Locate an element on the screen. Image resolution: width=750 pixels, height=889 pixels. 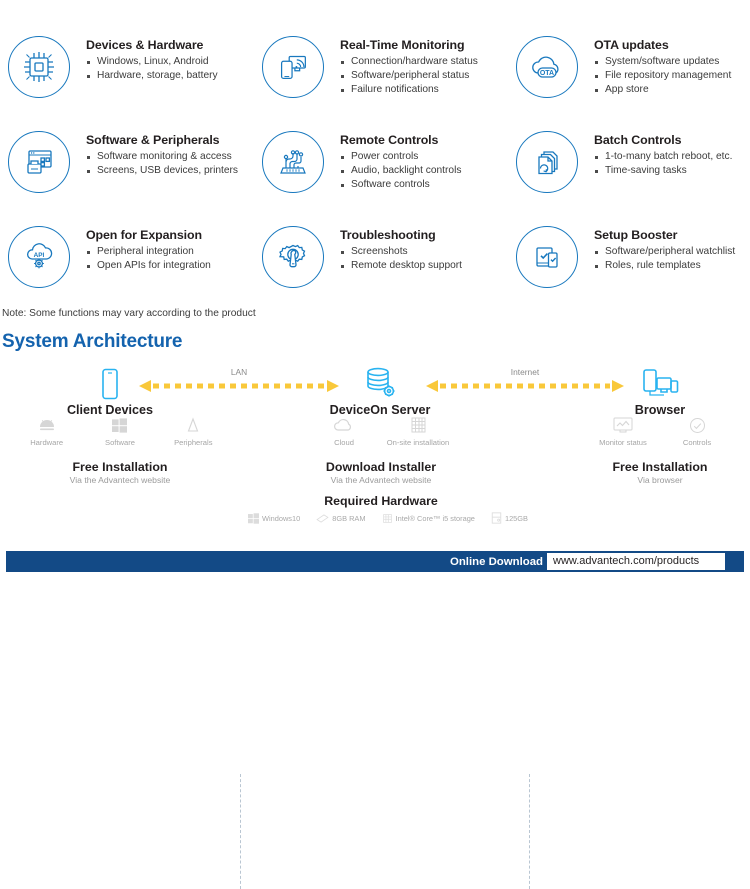
arch-subitems-client: Hardware Software Peripherals is located at coordinates (120, 430).